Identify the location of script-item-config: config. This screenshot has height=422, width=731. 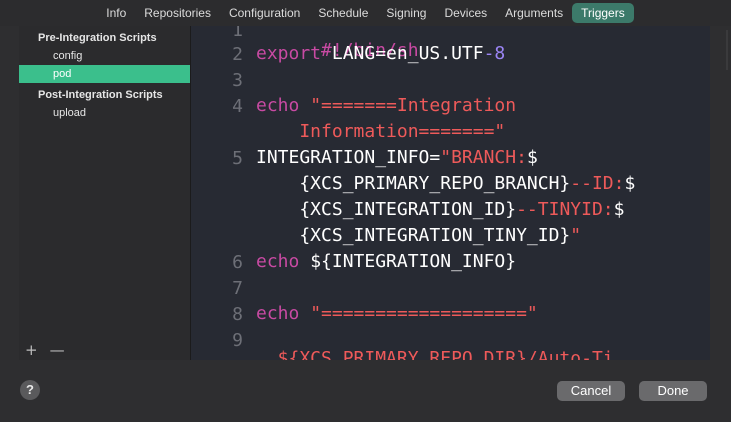
(104, 56).